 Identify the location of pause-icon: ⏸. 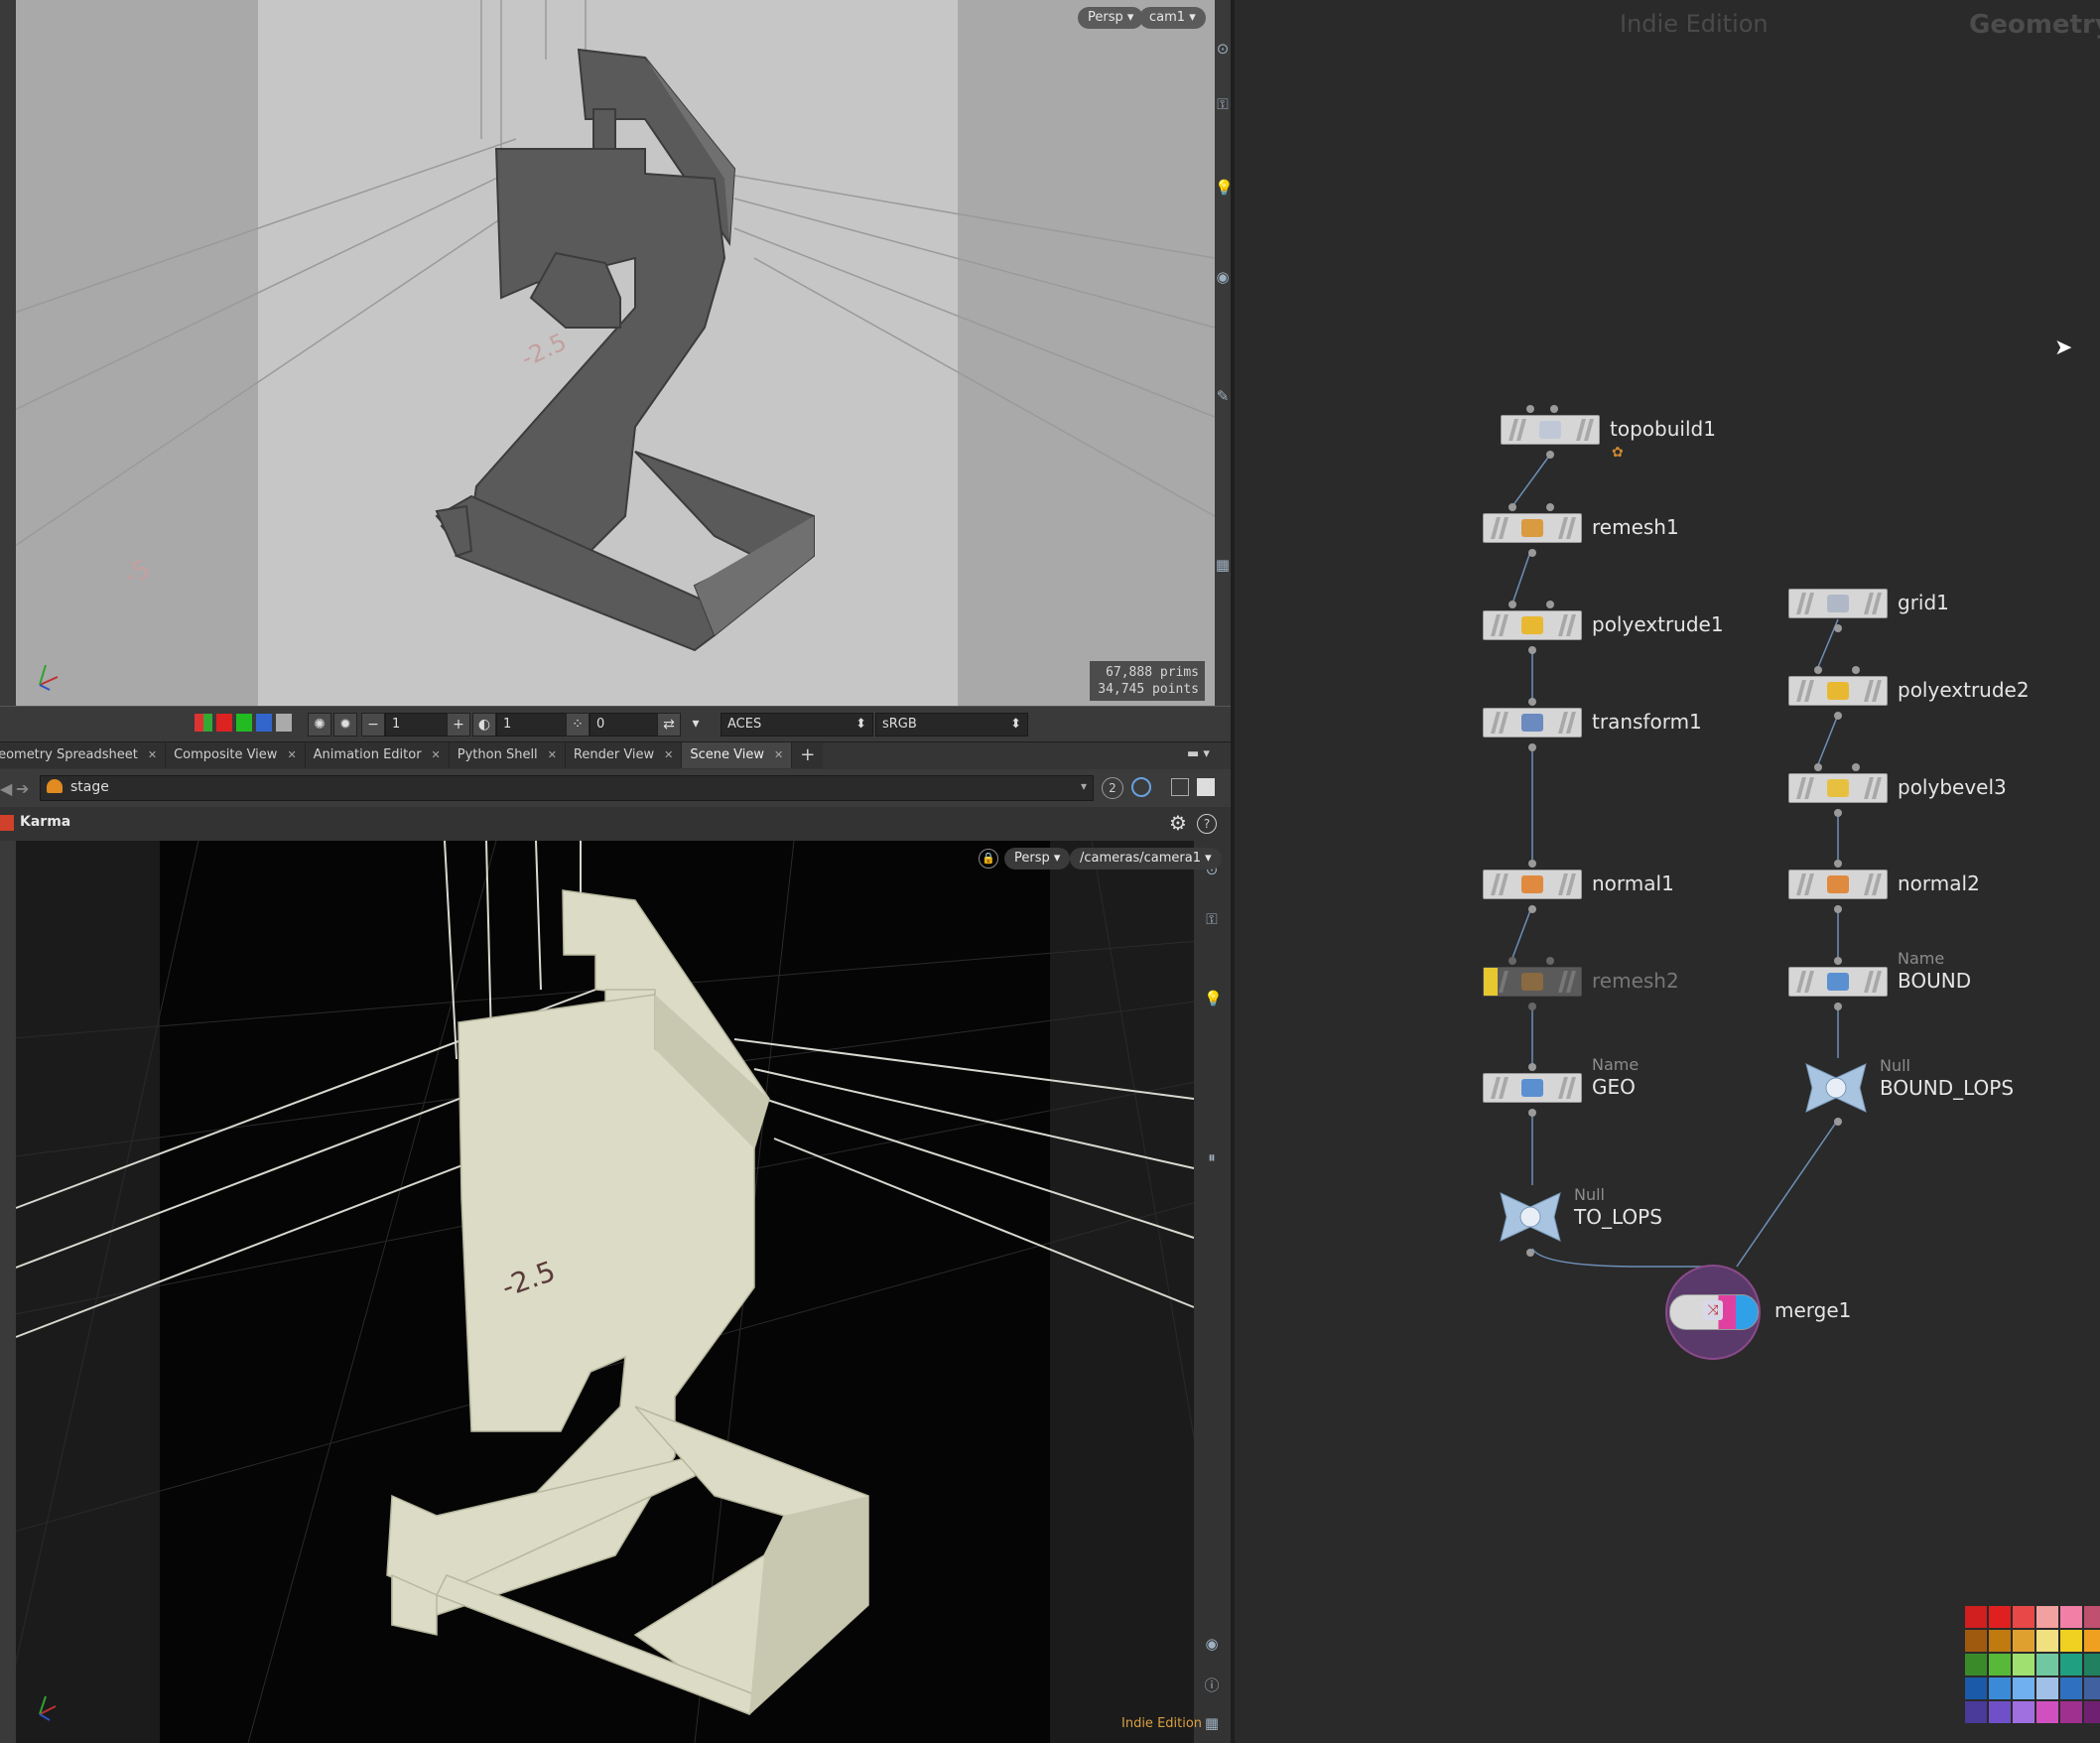
(1212, 1157).